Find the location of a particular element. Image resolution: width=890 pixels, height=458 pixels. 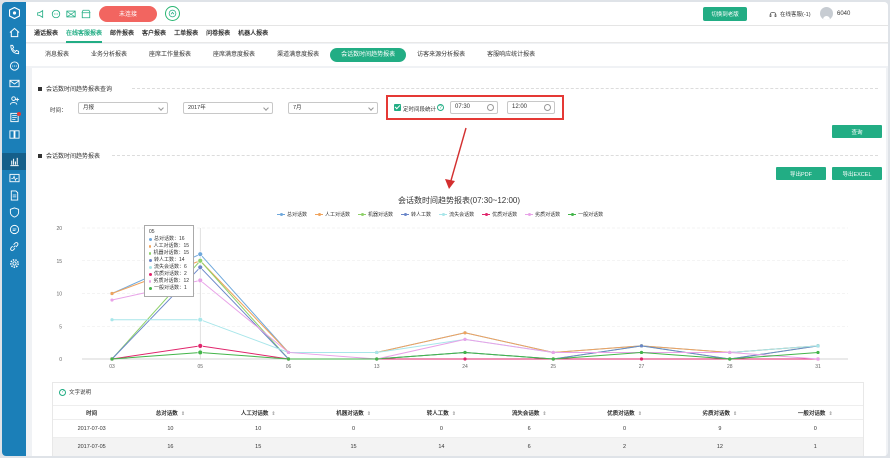

column-header: 人工对话数 ⇕ is located at coordinates (258, 412).